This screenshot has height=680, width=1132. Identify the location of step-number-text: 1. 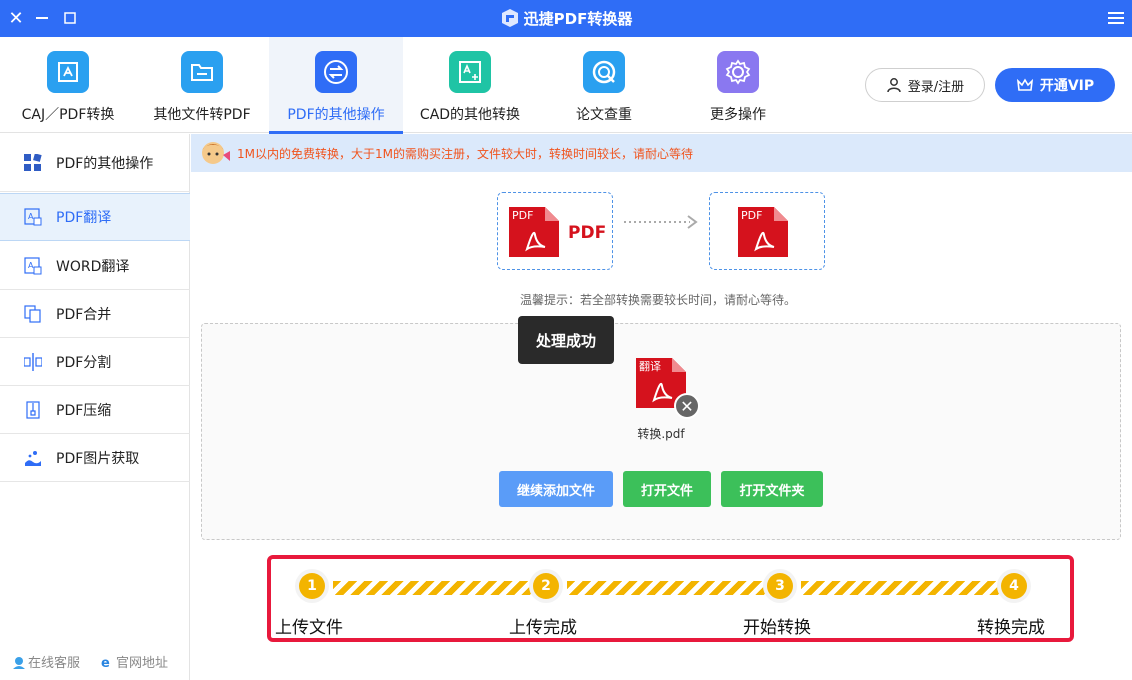
(312, 586).